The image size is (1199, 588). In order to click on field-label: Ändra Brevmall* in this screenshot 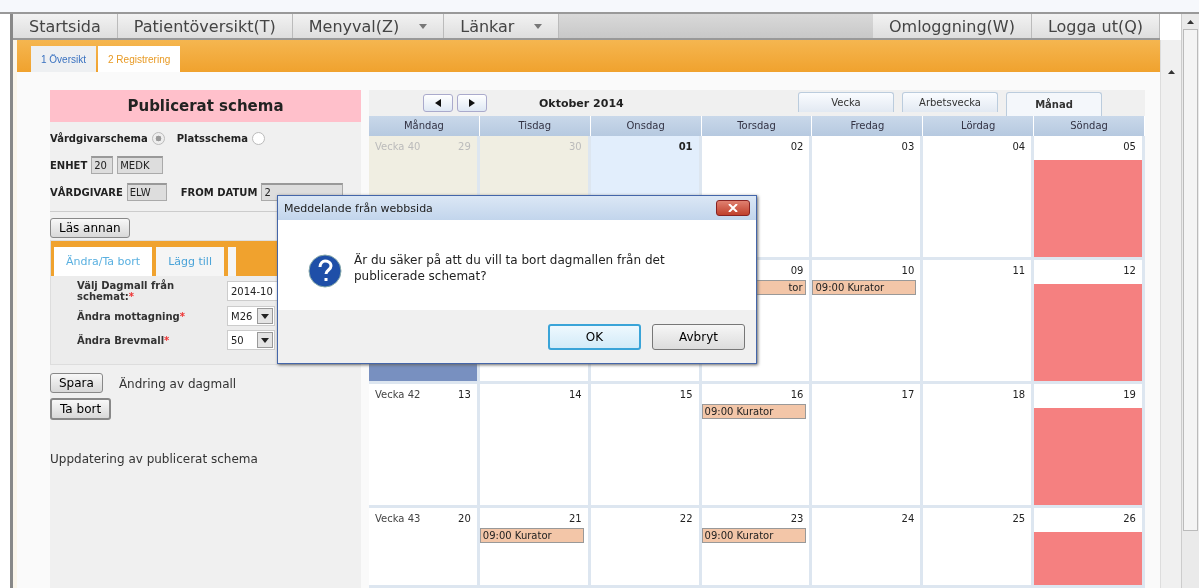, I will do `click(124, 340)`.